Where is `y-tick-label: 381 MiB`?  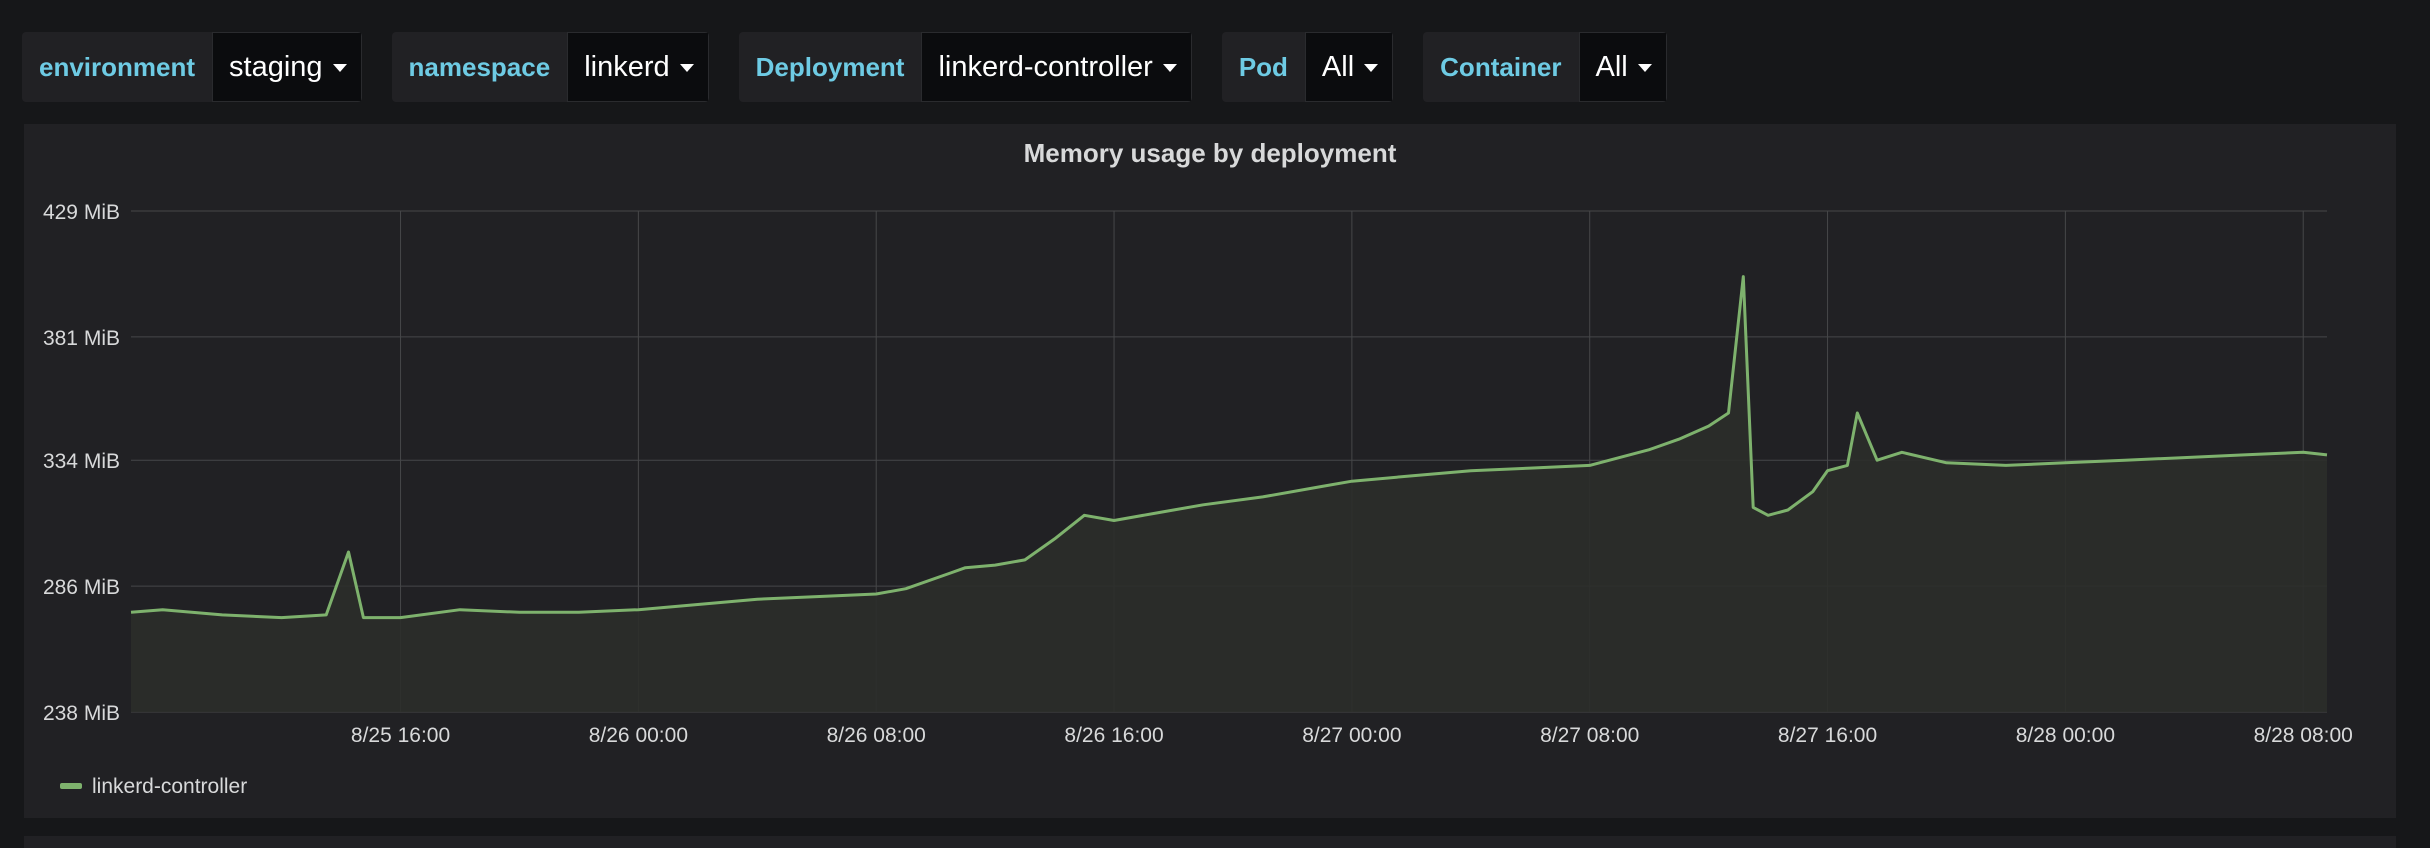
y-tick-label: 381 MiB is located at coordinates (81, 338).